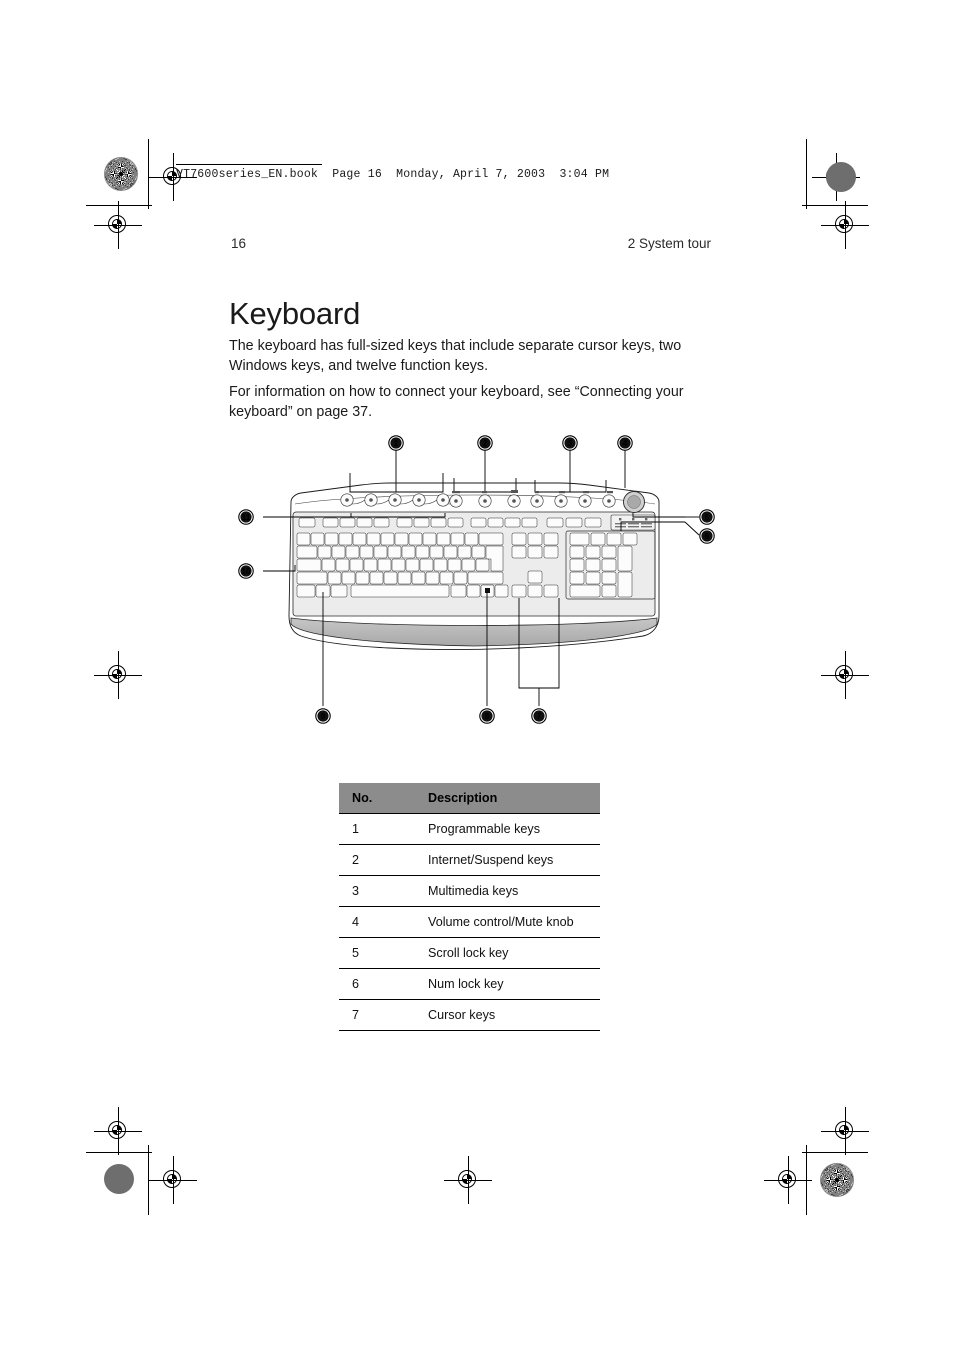 The image size is (954, 1351). I want to click on crop-line-bottom-left-vertical, so click(148, 1180).